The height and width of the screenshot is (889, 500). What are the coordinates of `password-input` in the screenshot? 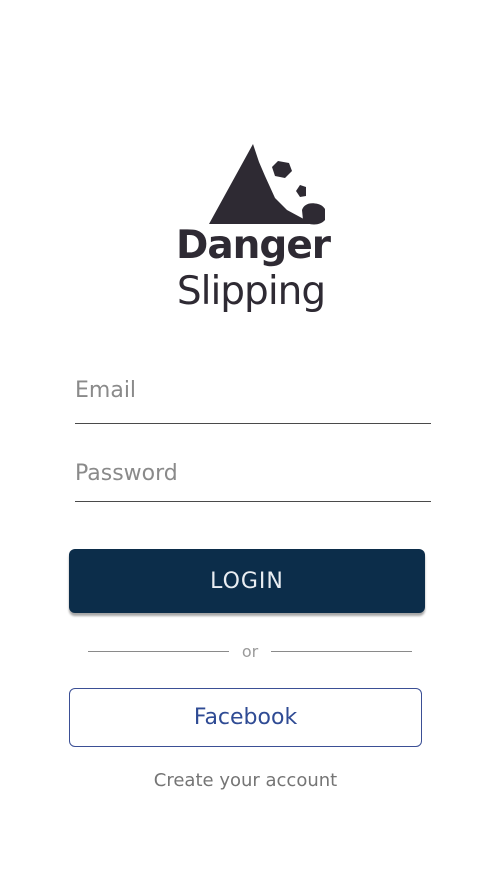 It's located at (253, 473).